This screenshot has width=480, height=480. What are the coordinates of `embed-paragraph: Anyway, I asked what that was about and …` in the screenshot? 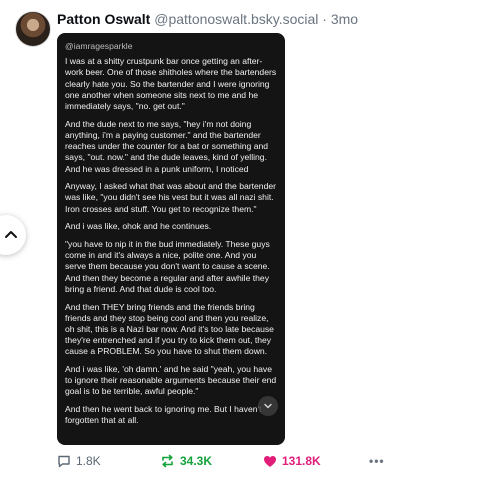 It's located at (170, 197).